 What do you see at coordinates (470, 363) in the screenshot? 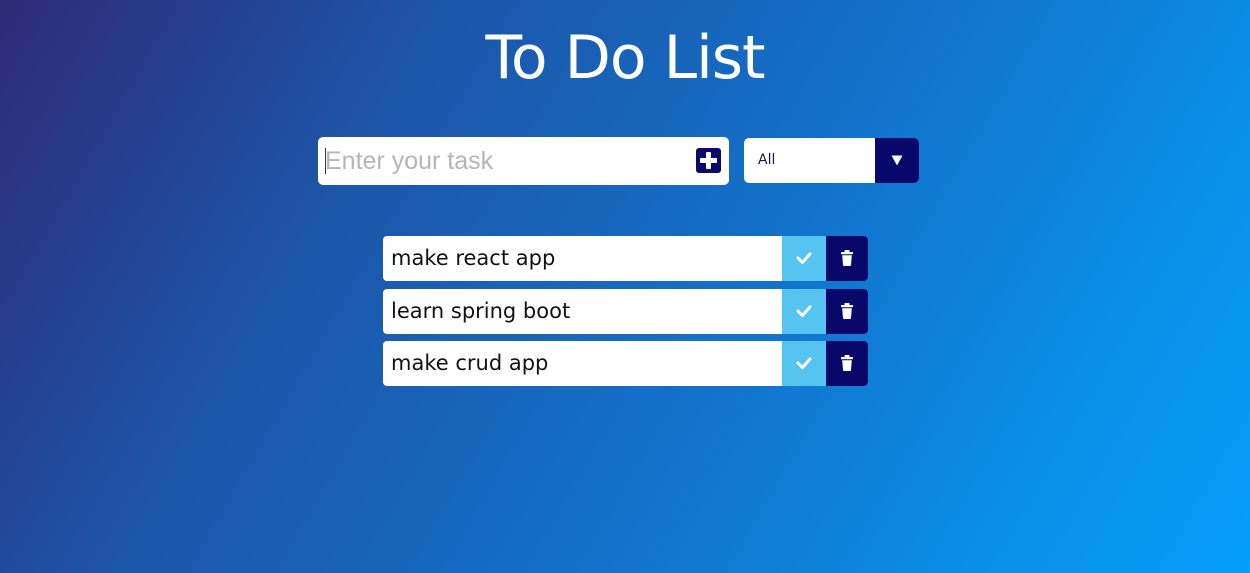
I see `todo-text: make crud app` at bounding box center [470, 363].